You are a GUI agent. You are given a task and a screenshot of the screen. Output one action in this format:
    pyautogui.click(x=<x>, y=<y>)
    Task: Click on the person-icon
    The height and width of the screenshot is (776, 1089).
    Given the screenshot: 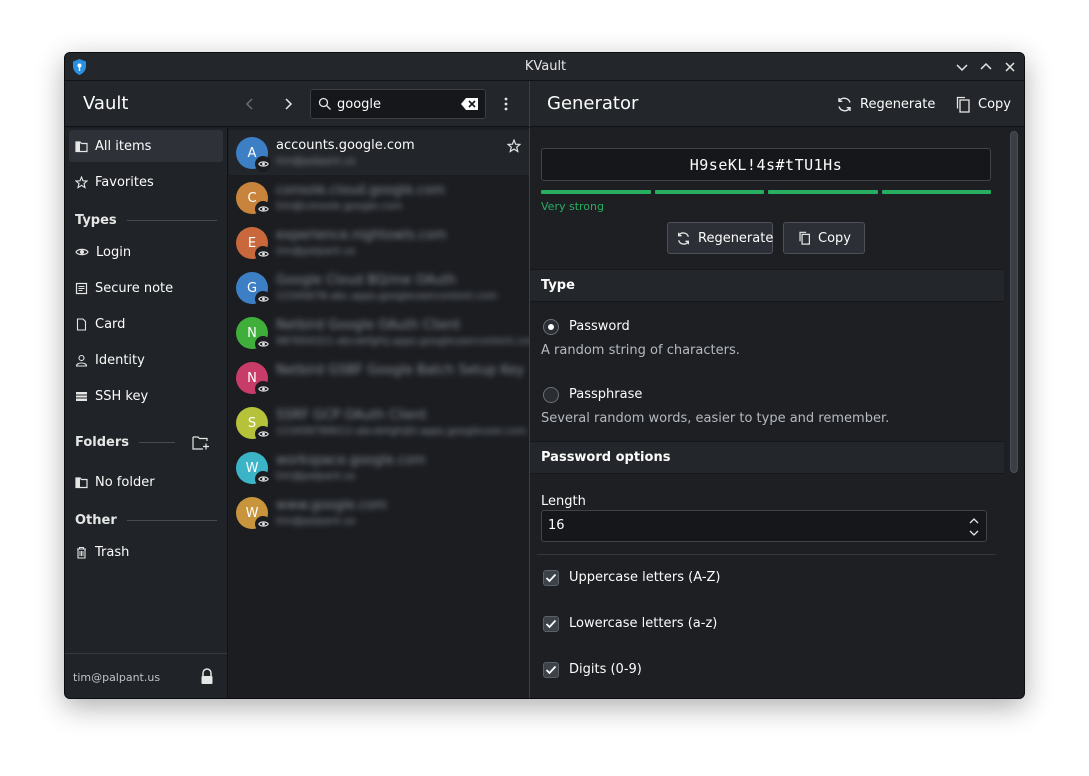 What is the action you would take?
    pyautogui.click(x=81, y=360)
    